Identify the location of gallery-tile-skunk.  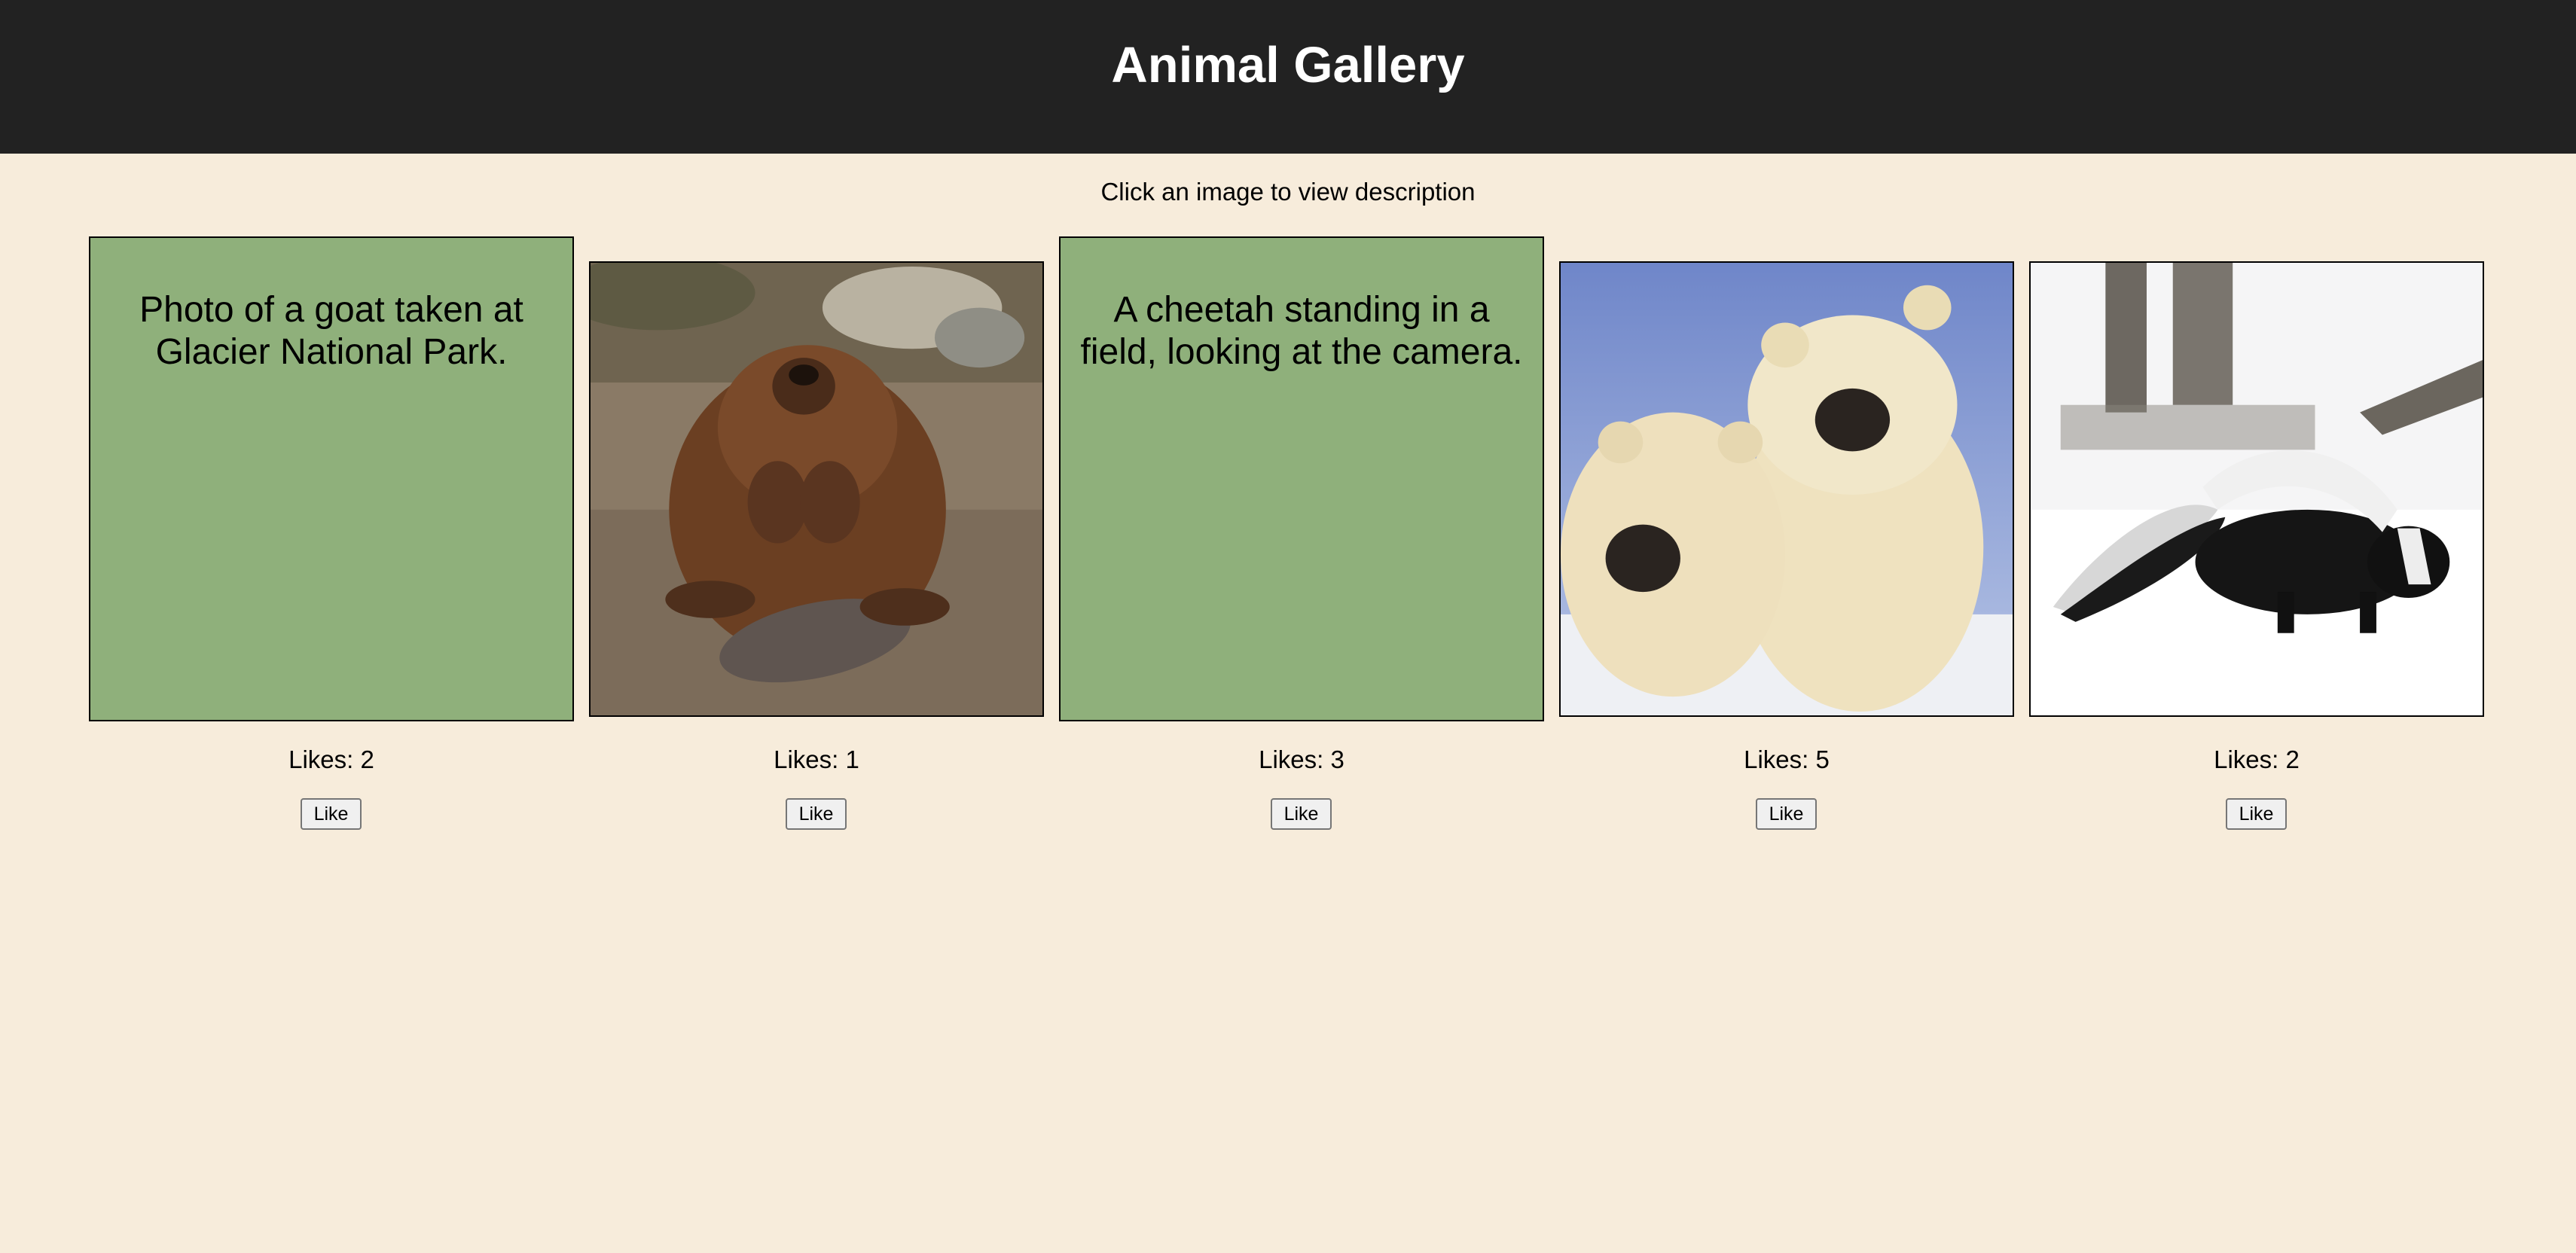
(2257, 489).